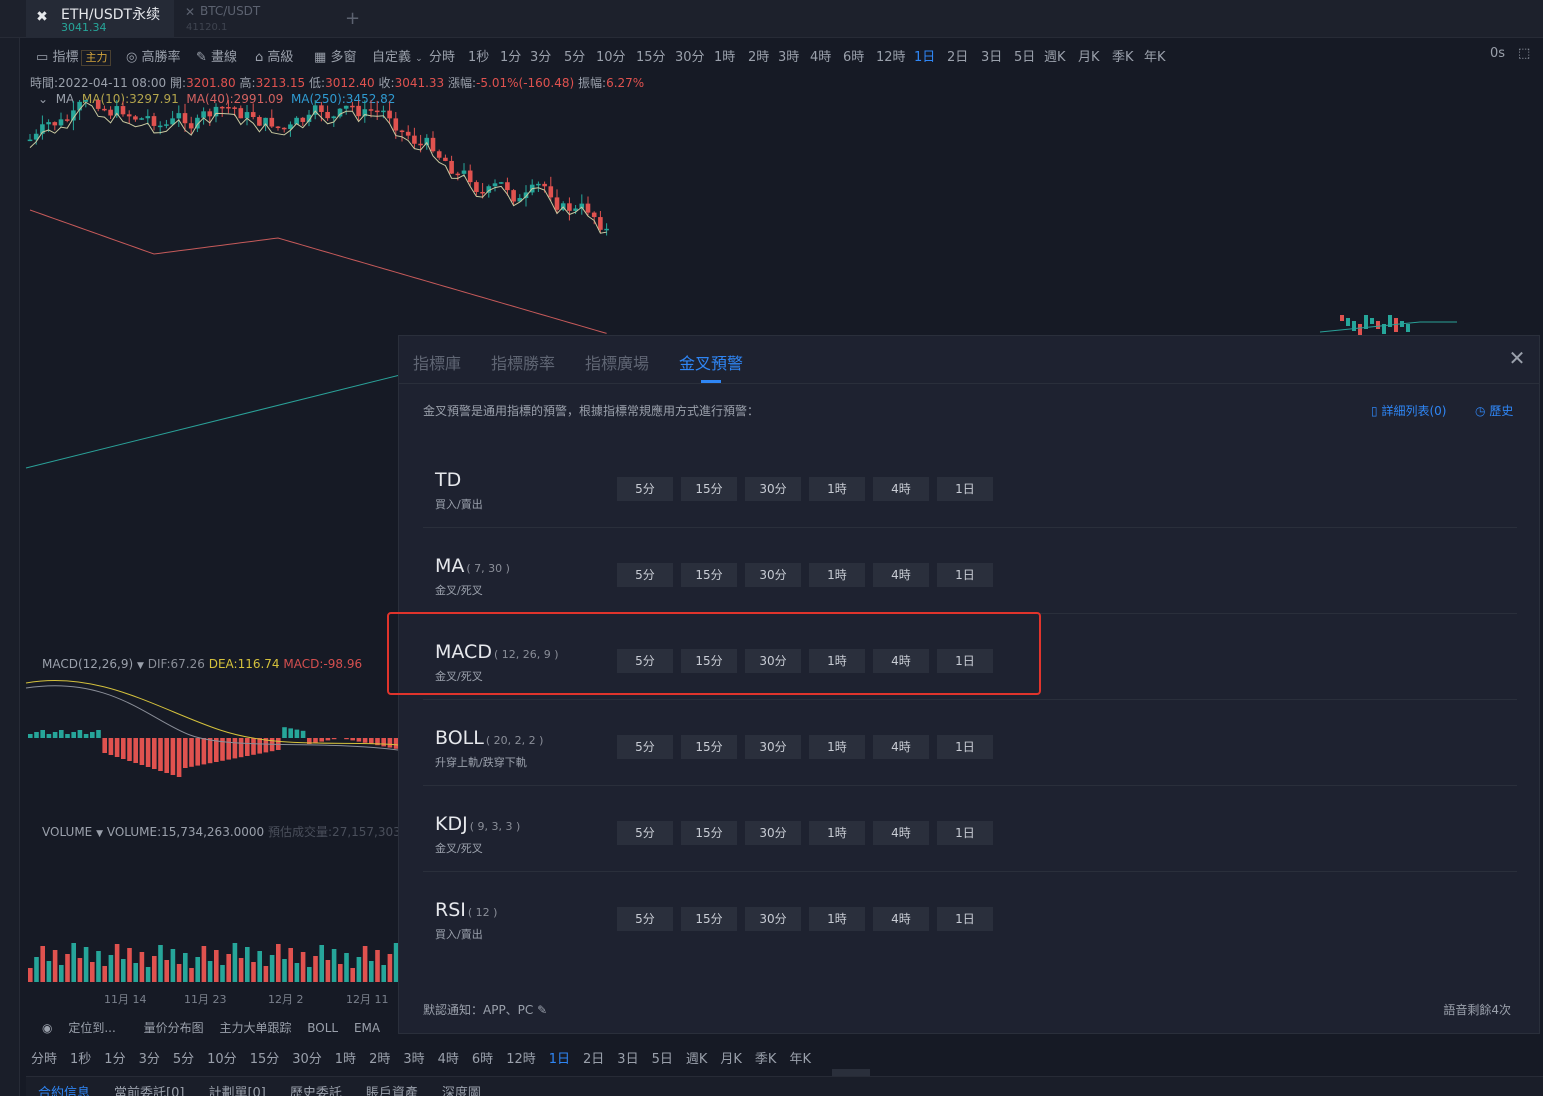  What do you see at coordinates (367, 1028) in the screenshot?
I see `ema-button: EMA` at bounding box center [367, 1028].